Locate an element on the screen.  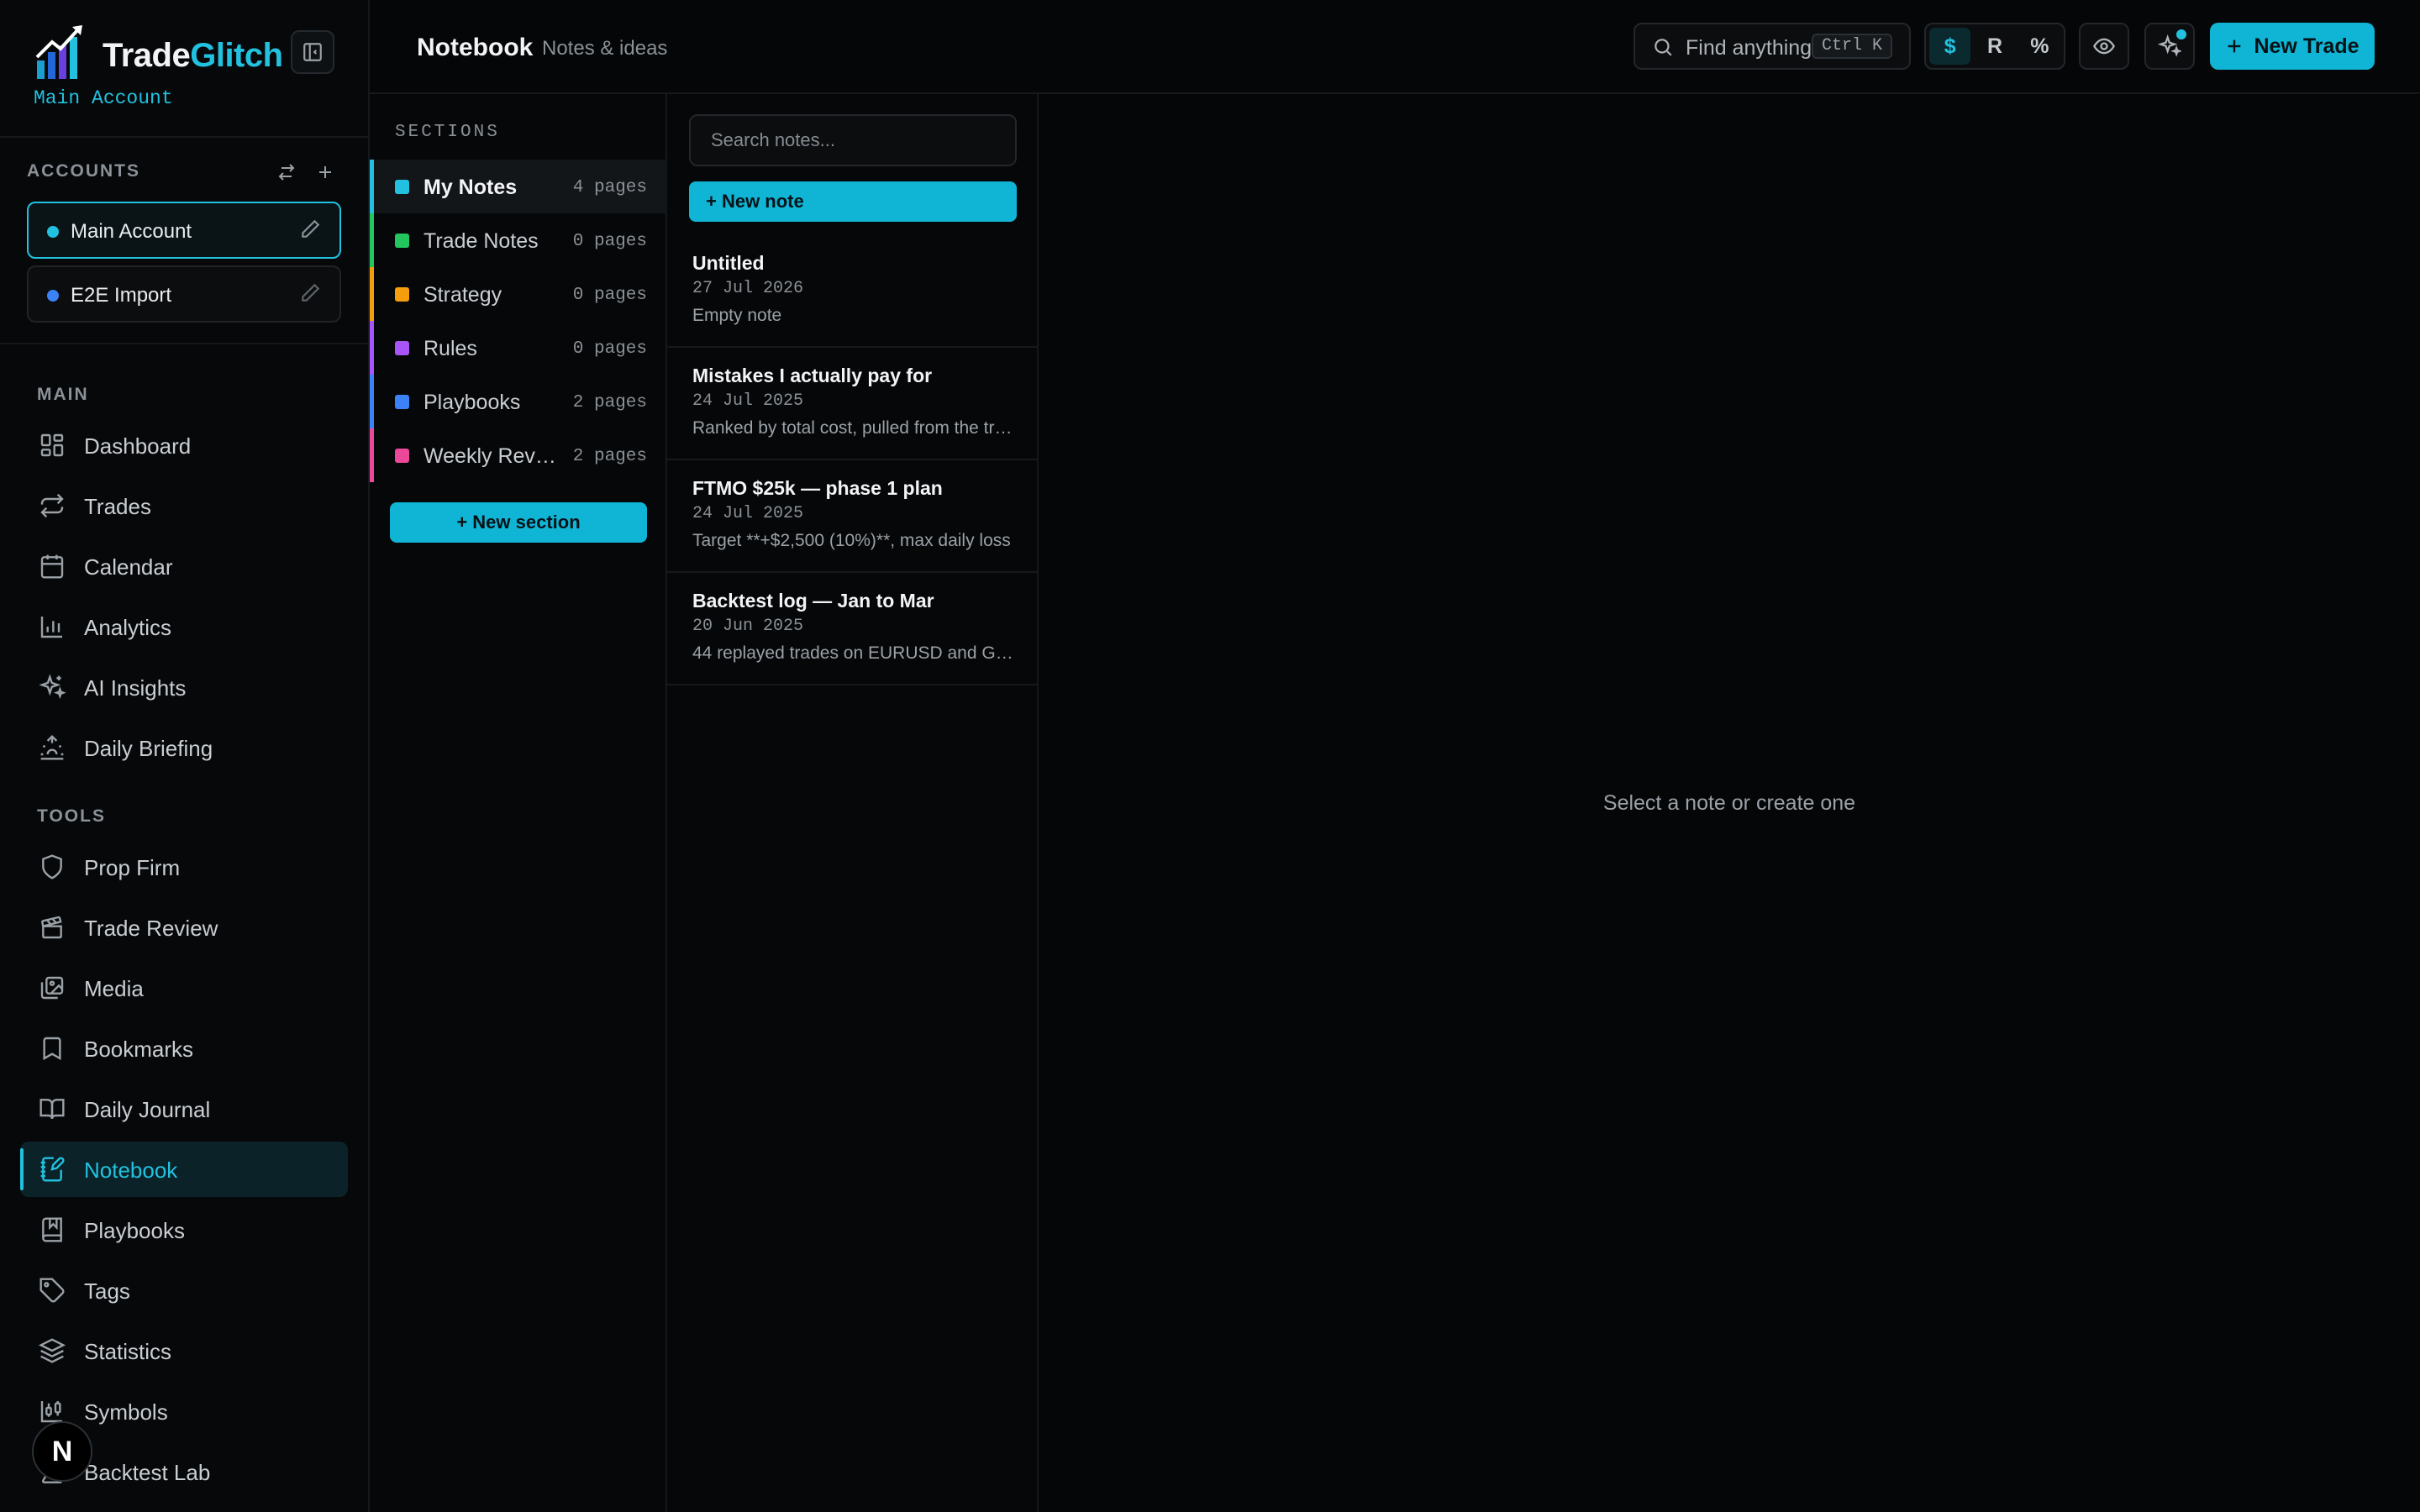
note-title: FTMO $25k — phase 1 plan is located at coordinates (817, 488).